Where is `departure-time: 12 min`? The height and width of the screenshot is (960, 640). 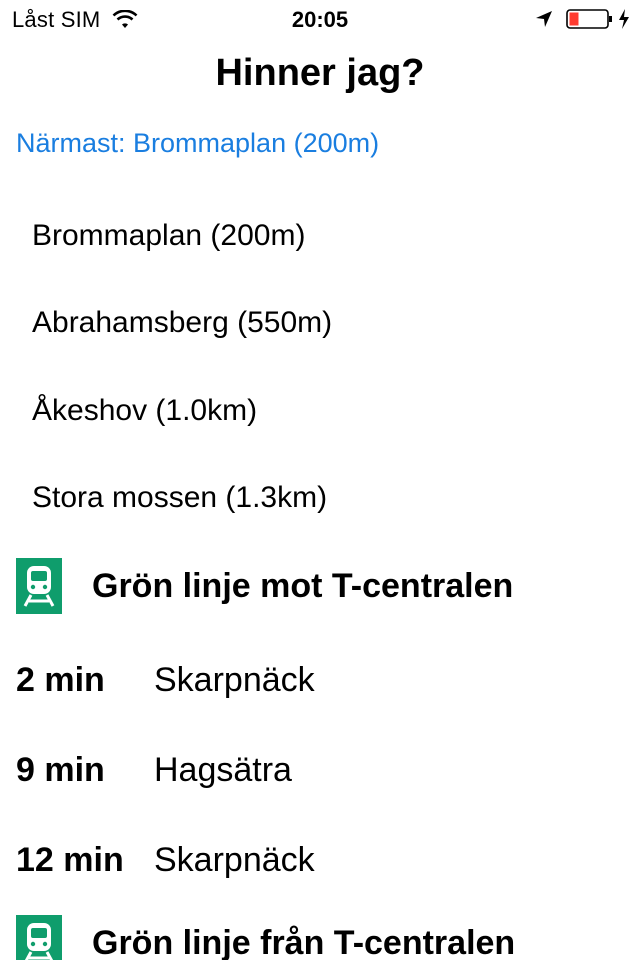 departure-time: 12 min is located at coordinates (70, 859).